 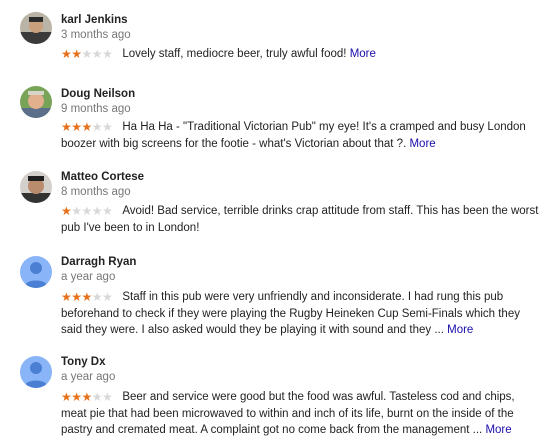 What do you see at coordinates (96, 35) in the screenshot?
I see `review-time: 3 months ago` at bounding box center [96, 35].